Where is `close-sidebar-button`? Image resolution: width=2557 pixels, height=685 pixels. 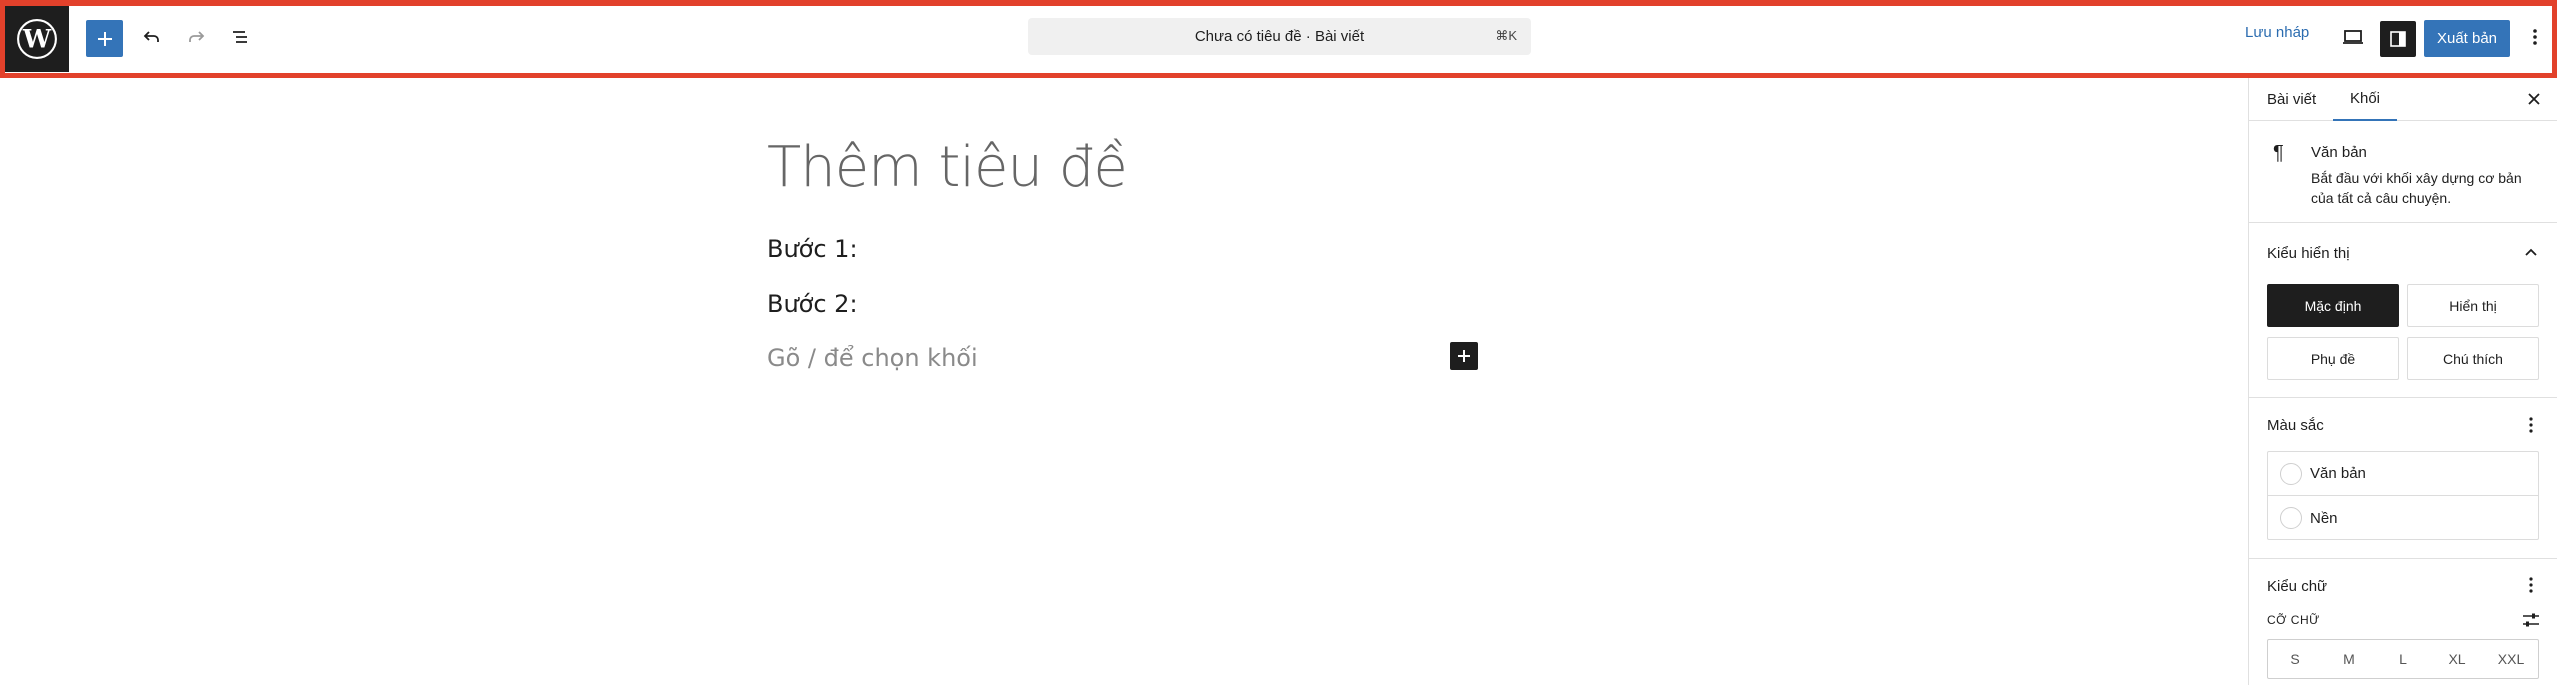
close-sidebar-button is located at coordinates (2534, 99).